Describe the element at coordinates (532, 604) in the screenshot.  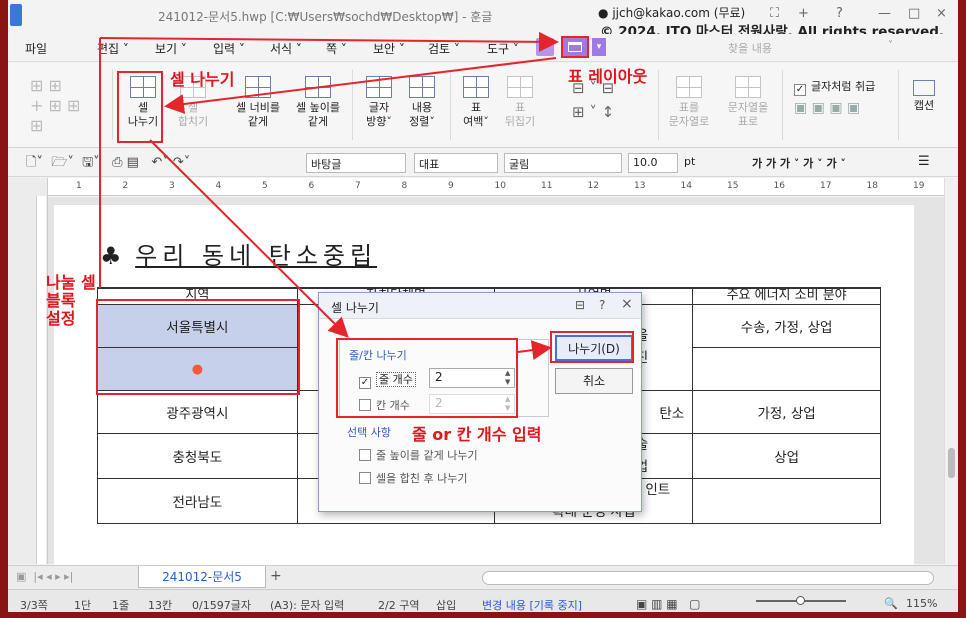
I see `status-track-changes: 변경 내용 [기록 중지]` at that location.